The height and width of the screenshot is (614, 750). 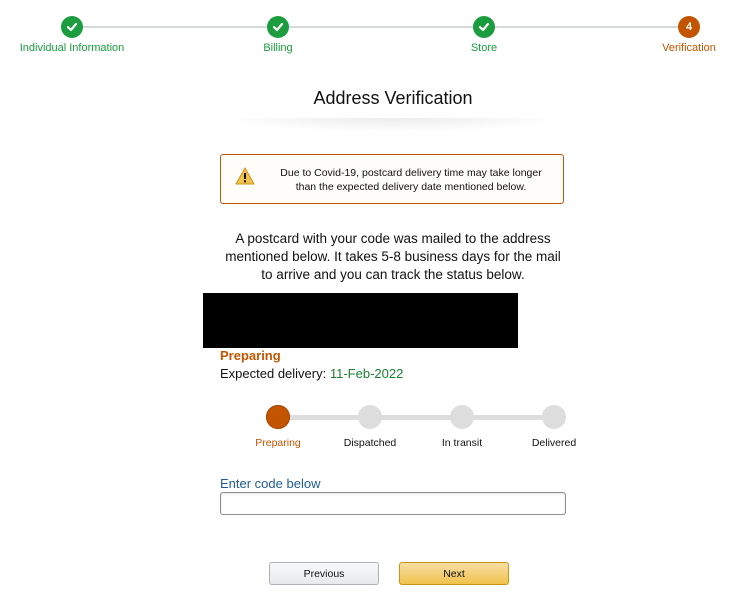 I want to click on stepper-track, so click(x=380, y=27).